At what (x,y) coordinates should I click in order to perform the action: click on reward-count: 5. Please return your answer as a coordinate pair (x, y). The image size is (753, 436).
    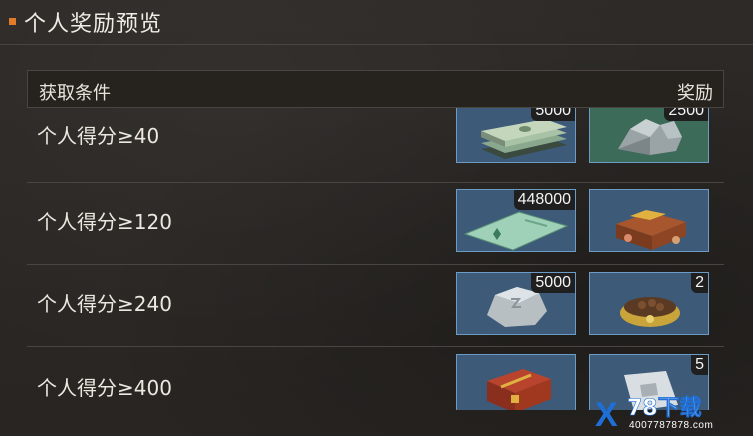
    Looking at the image, I should click on (699, 365).